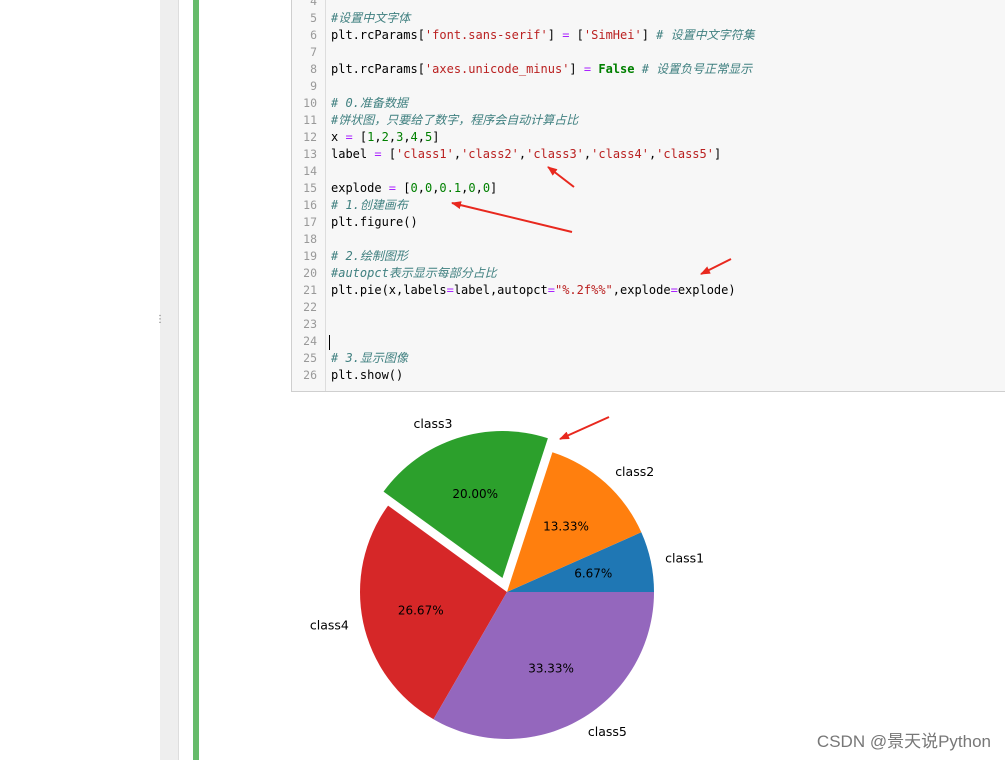 This screenshot has height=764, width=1005. I want to click on line-number: 25, so click(310, 358).